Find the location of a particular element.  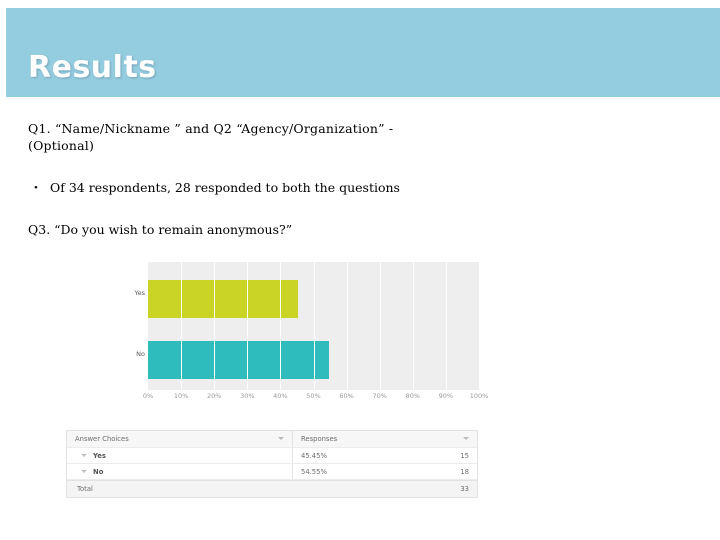

response-bar-chart: Yes No 0% 10% 20% 30% 40% 50% 60% 70% 80% 90% 100% is located at coordinates (303, 334).